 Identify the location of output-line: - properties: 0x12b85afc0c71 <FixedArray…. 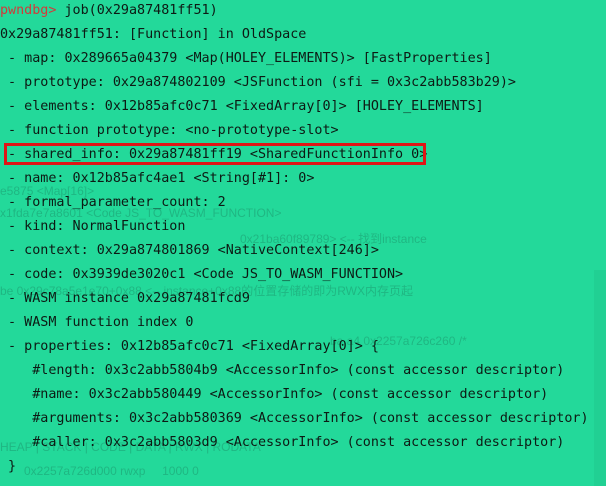
(189, 346).